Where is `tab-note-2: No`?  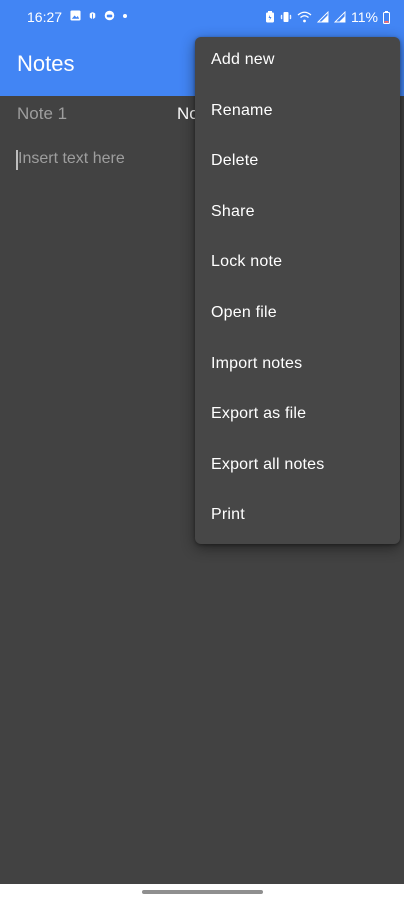 tab-note-2: No is located at coordinates (186, 114).